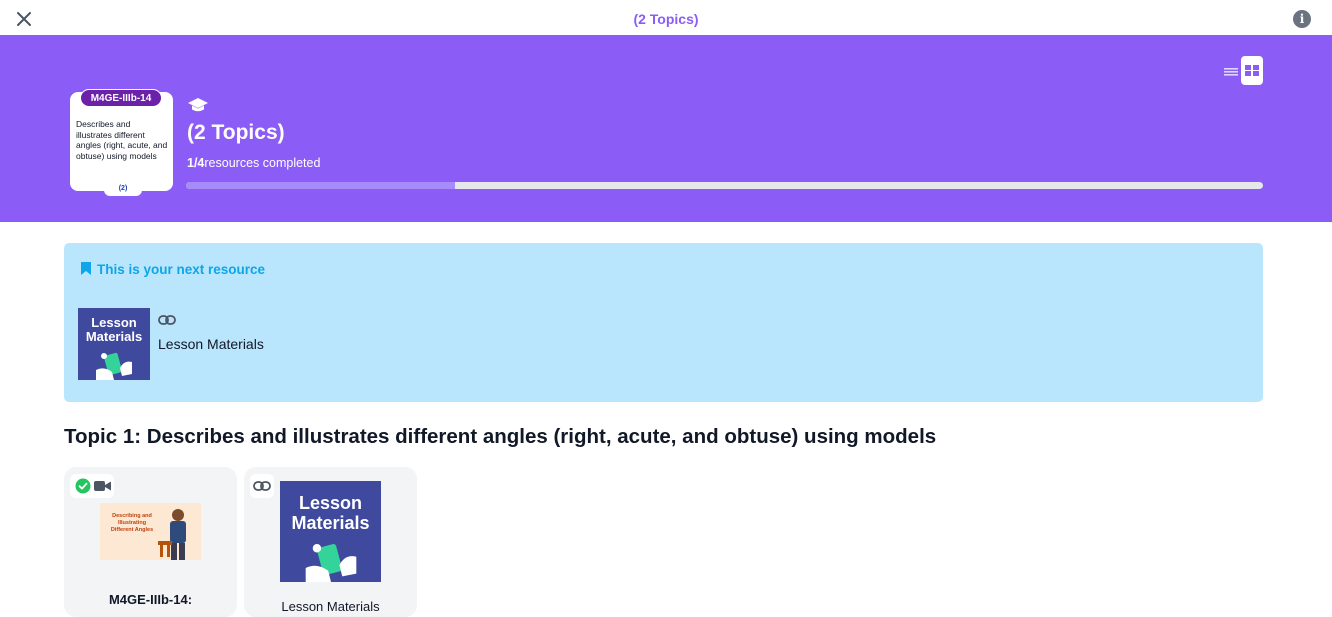 The height and width of the screenshot is (617, 1332). What do you see at coordinates (262, 163) in the screenshot?
I see `progress-suffix: resources completed` at bounding box center [262, 163].